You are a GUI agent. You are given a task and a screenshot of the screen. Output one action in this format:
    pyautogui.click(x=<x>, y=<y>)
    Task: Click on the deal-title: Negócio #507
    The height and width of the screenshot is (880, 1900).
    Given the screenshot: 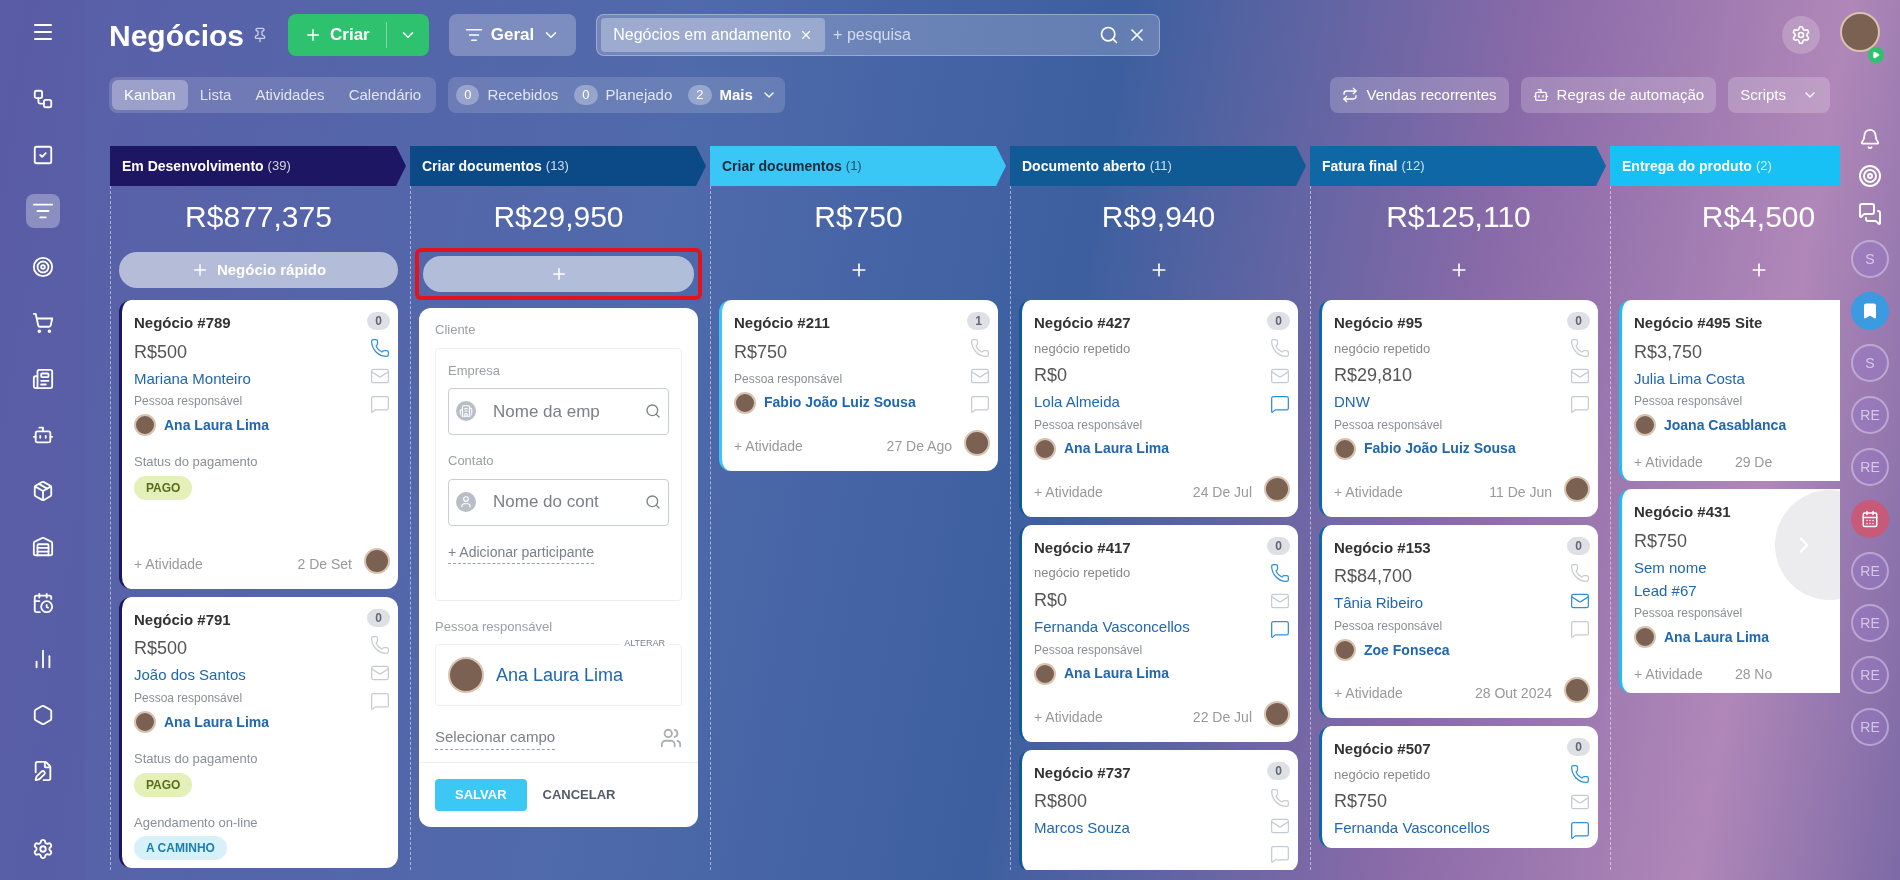 What is the action you would take?
    pyautogui.click(x=1382, y=749)
    